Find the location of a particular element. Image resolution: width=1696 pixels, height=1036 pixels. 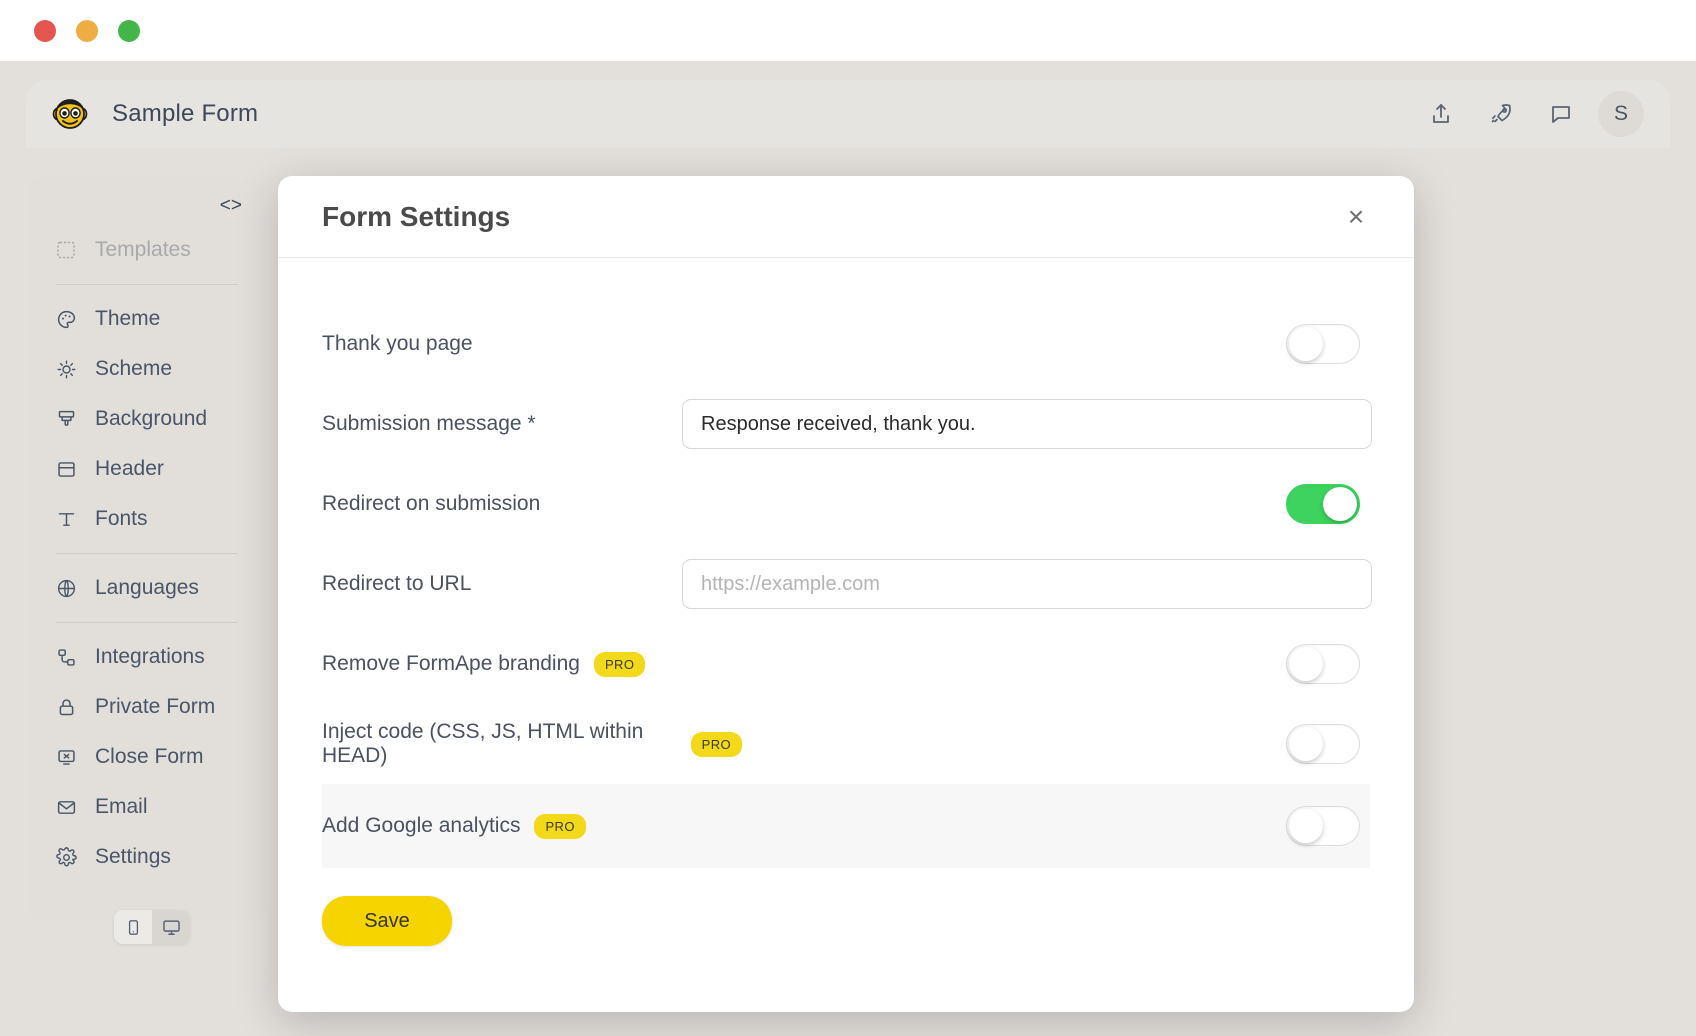

sidebar-item-label: Background is located at coordinates (151, 418).